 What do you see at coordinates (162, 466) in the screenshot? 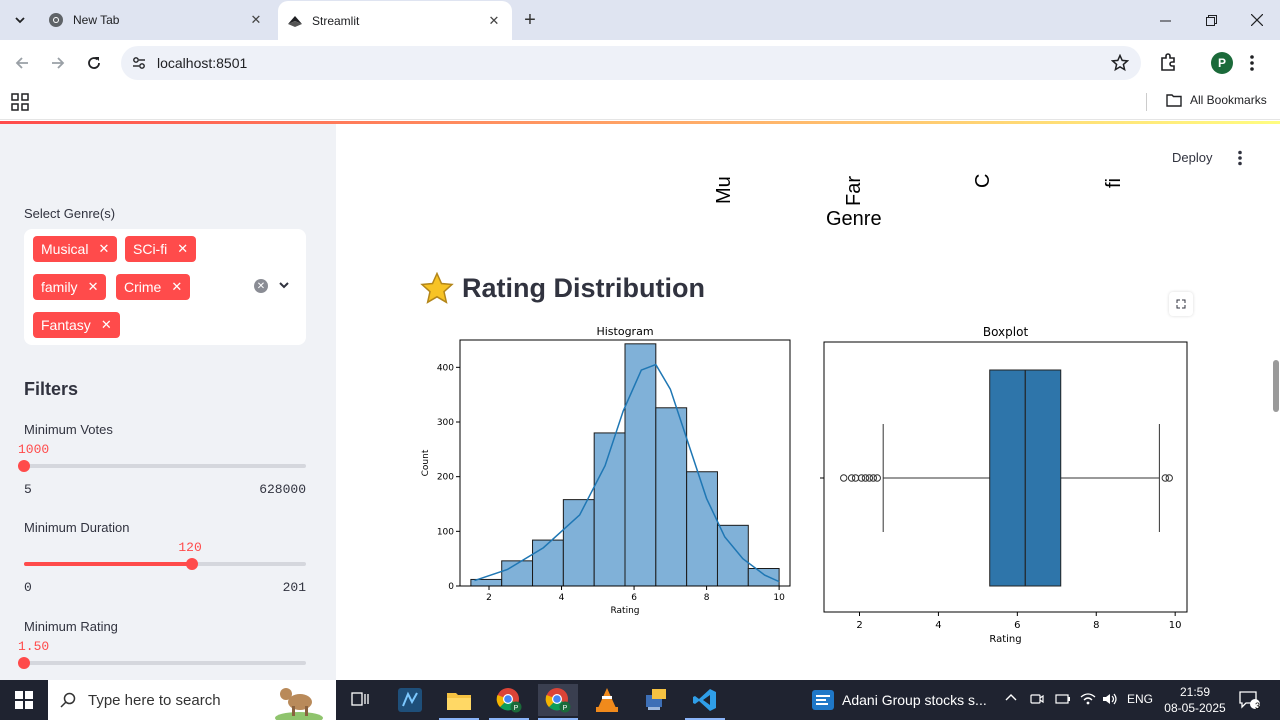
I see `min-votes-slider` at bounding box center [162, 466].